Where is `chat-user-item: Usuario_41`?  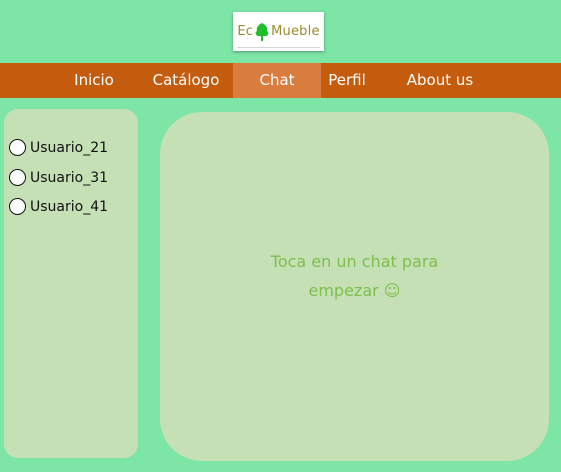
chat-user-item: Usuario_41 is located at coordinates (58, 206).